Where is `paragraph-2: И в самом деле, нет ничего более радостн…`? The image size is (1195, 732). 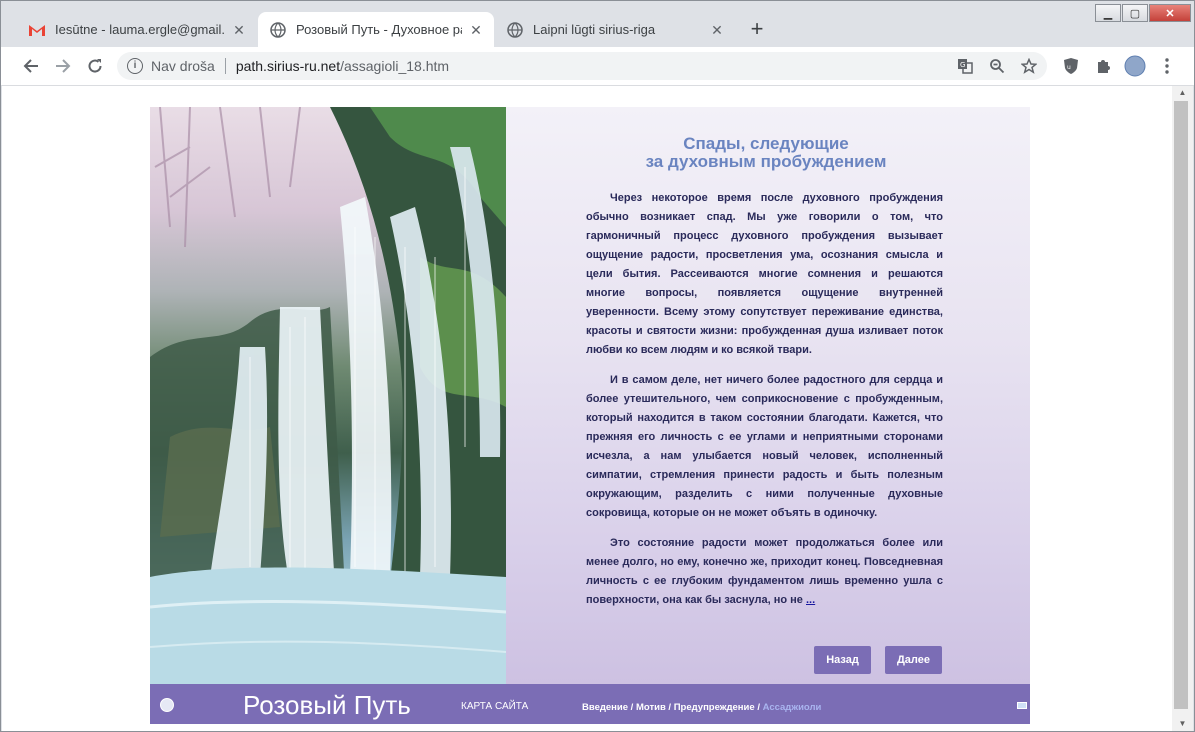 paragraph-2: И в самом деле, нет ничего более радостн… is located at coordinates (764, 446).